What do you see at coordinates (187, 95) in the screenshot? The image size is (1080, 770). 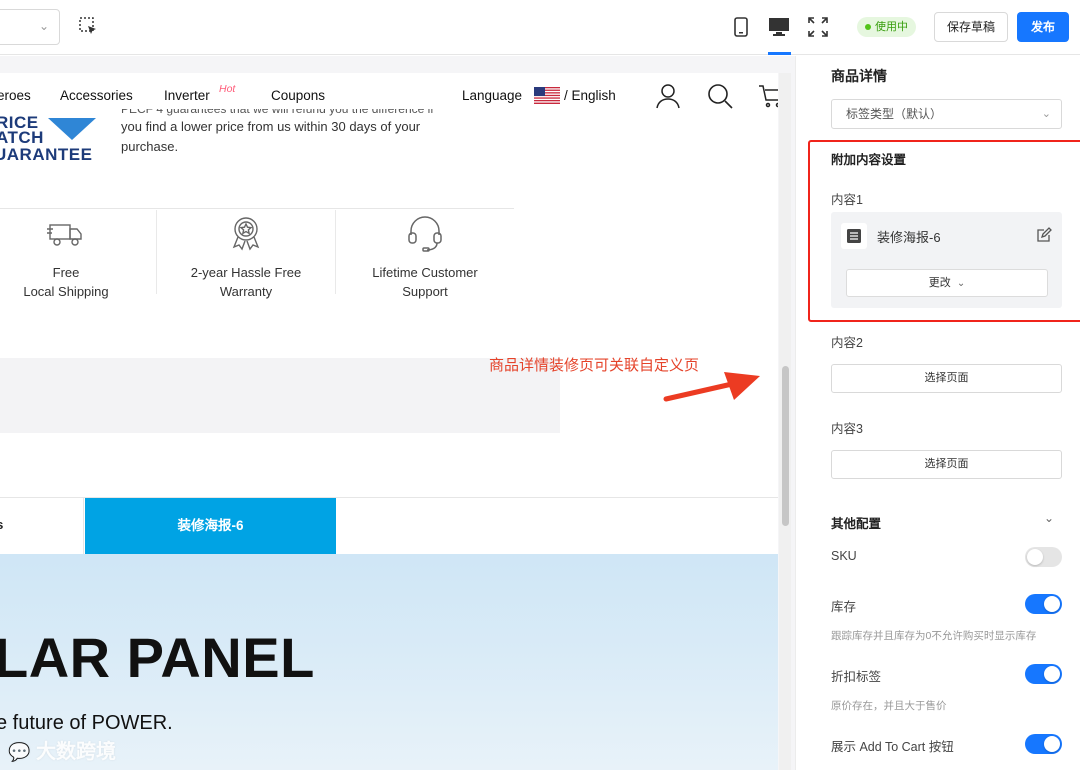 I see `nav-item-inverter: Inverter` at bounding box center [187, 95].